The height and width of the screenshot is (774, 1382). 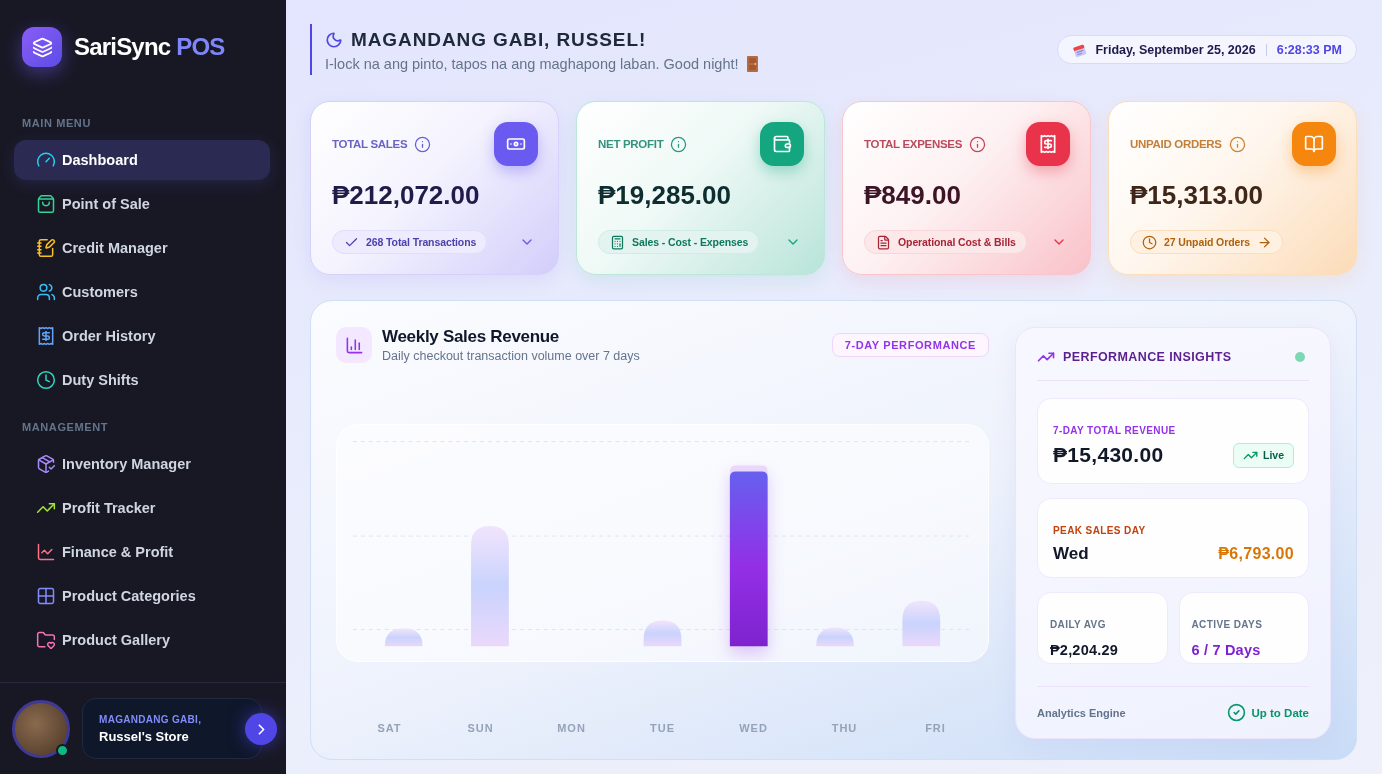 I want to click on moon-icon, so click(x=334, y=40).